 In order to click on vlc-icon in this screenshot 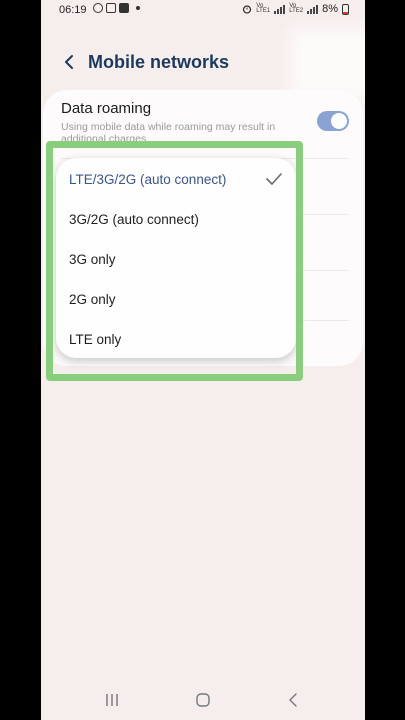, I will do `click(124, 8)`.